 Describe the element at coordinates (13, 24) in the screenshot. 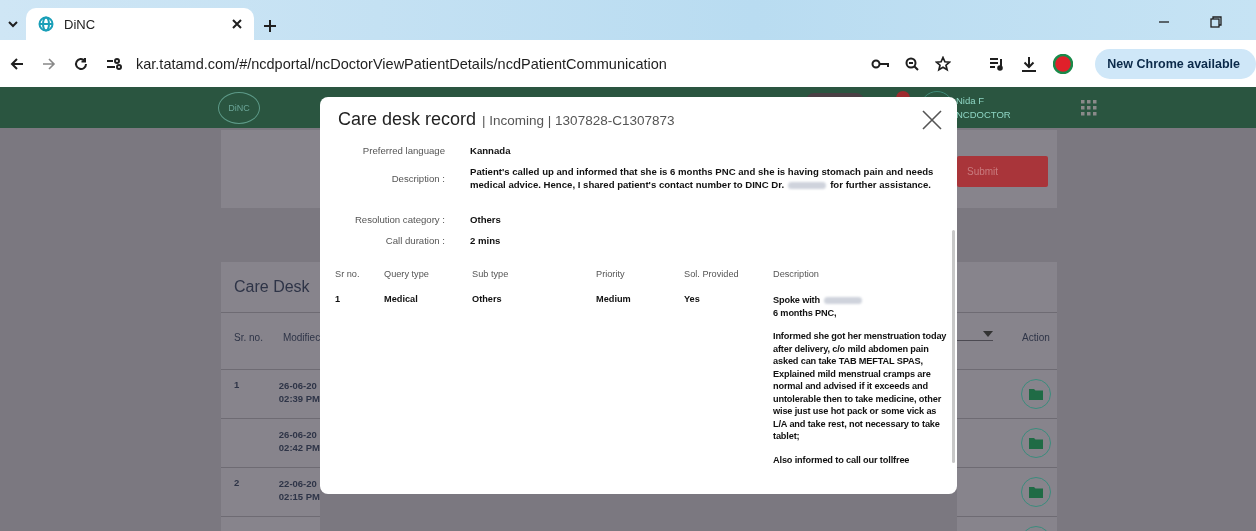

I see `tab-list-icon` at that location.